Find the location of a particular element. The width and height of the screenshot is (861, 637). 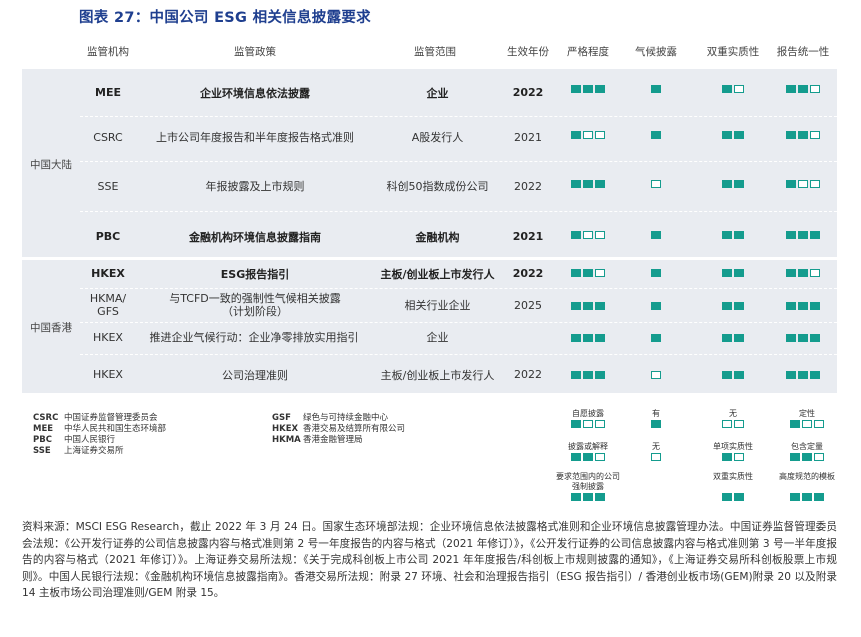

agency-cell: PBC is located at coordinates (108, 236).